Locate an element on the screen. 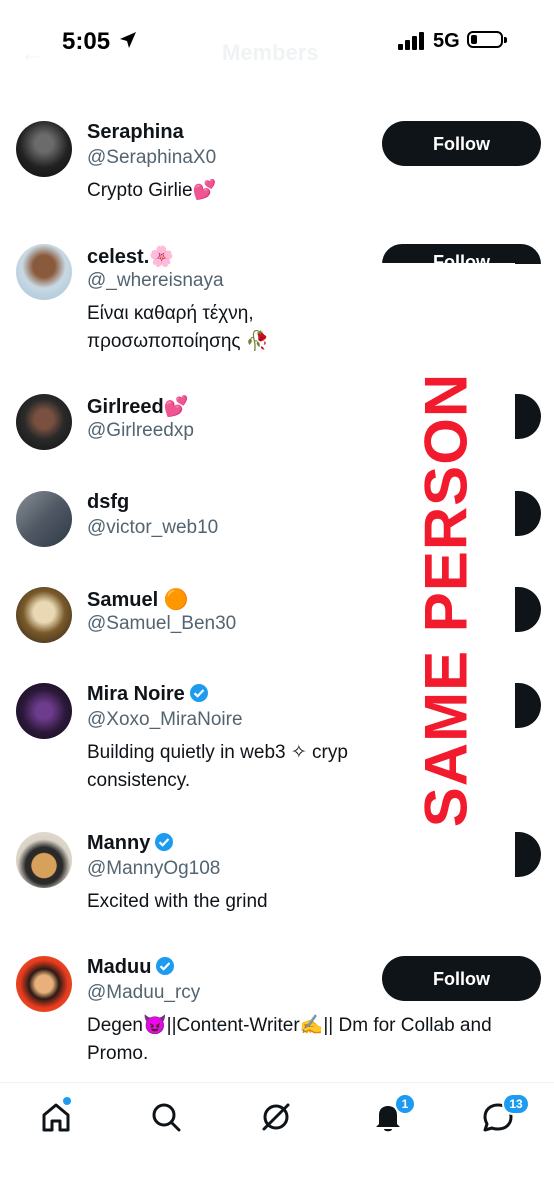 This screenshot has width=554, height=1201. battery-icon is located at coordinates (487, 39).